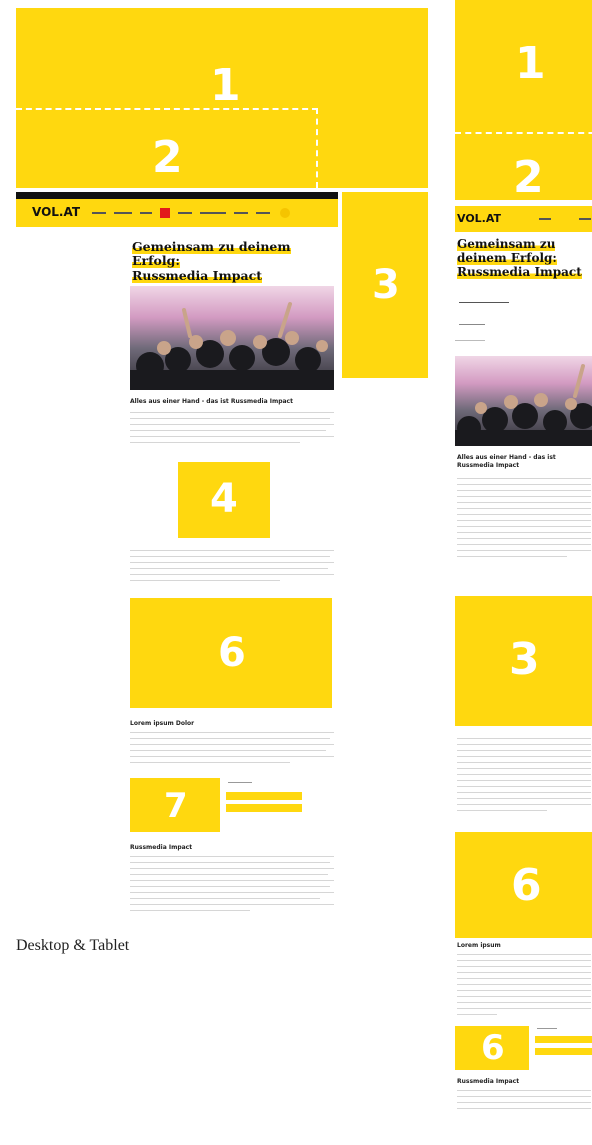 This screenshot has height=1145, width=592. What do you see at coordinates (232, 338) in the screenshot?
I see `hero-photo` at bounding box center [232, 338].